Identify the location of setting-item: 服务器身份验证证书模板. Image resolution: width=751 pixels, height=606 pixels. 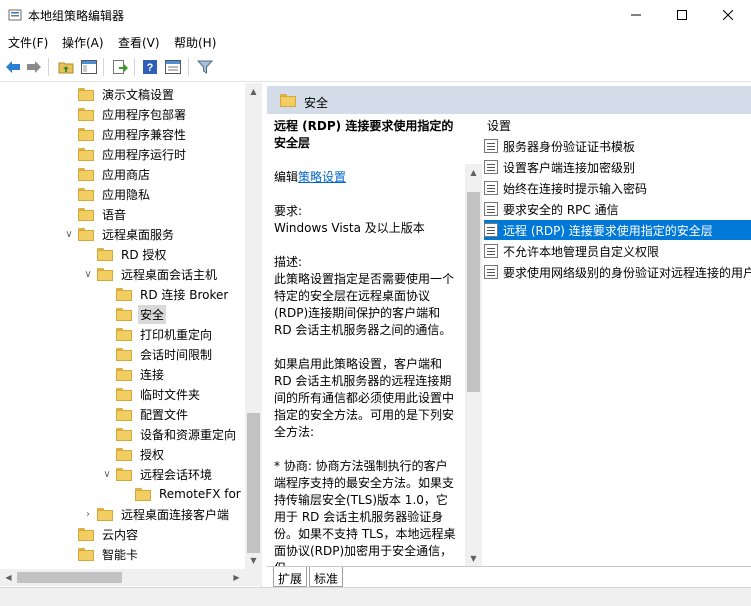
(617, 146).